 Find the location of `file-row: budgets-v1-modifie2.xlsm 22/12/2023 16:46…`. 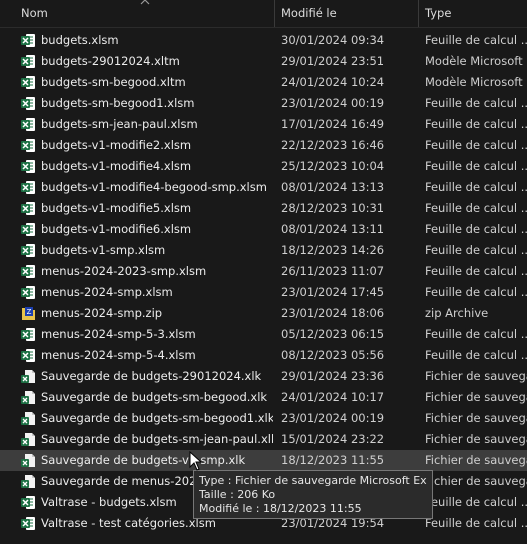

file-row: budgets-v1-modifie2.xlsm 22/12/2023 16:46… is located at coordinates (263, 145).